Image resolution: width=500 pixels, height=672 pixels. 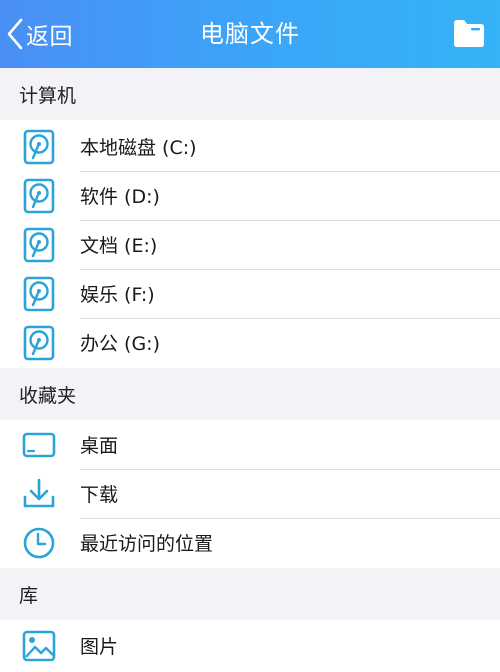 I want to click on nav-header: 返回 电脑文件, so click(x=250, y=34).